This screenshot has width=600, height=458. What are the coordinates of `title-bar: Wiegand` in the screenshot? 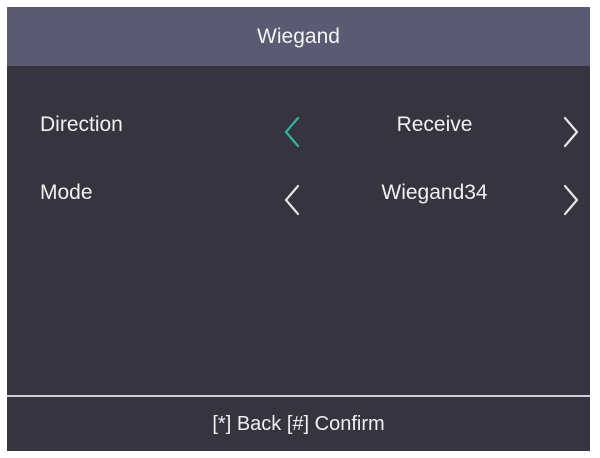 It's located at (298, 36).